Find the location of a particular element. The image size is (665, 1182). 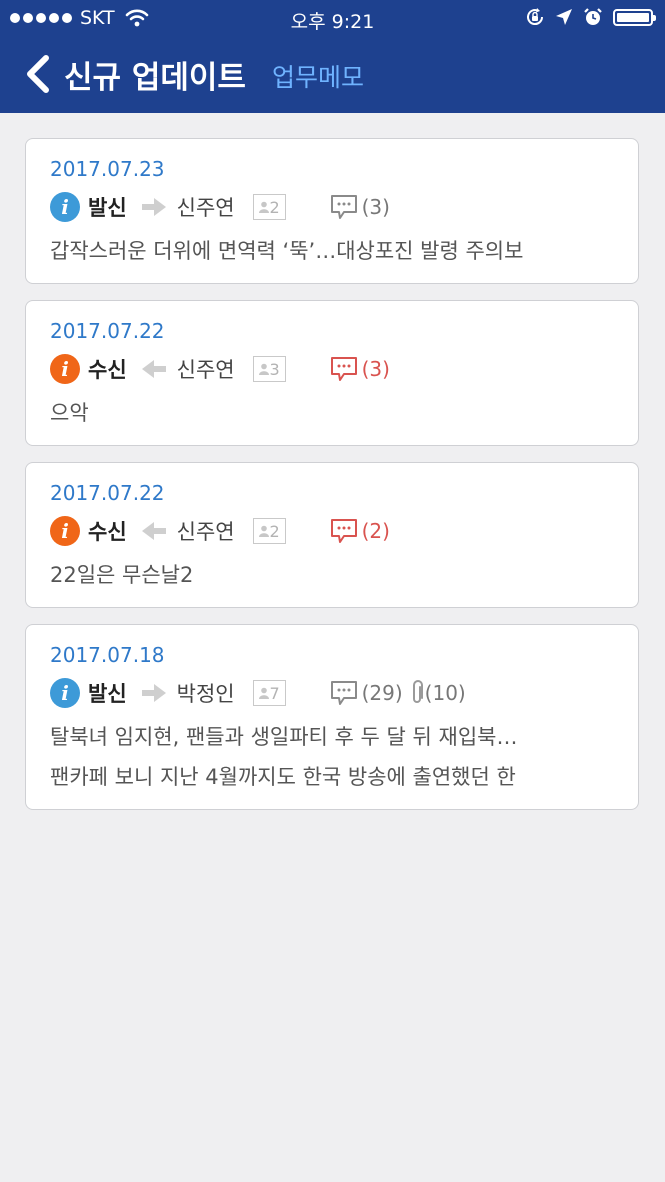

memo-preview-line: 으악 is located at coordinates (69, 413).